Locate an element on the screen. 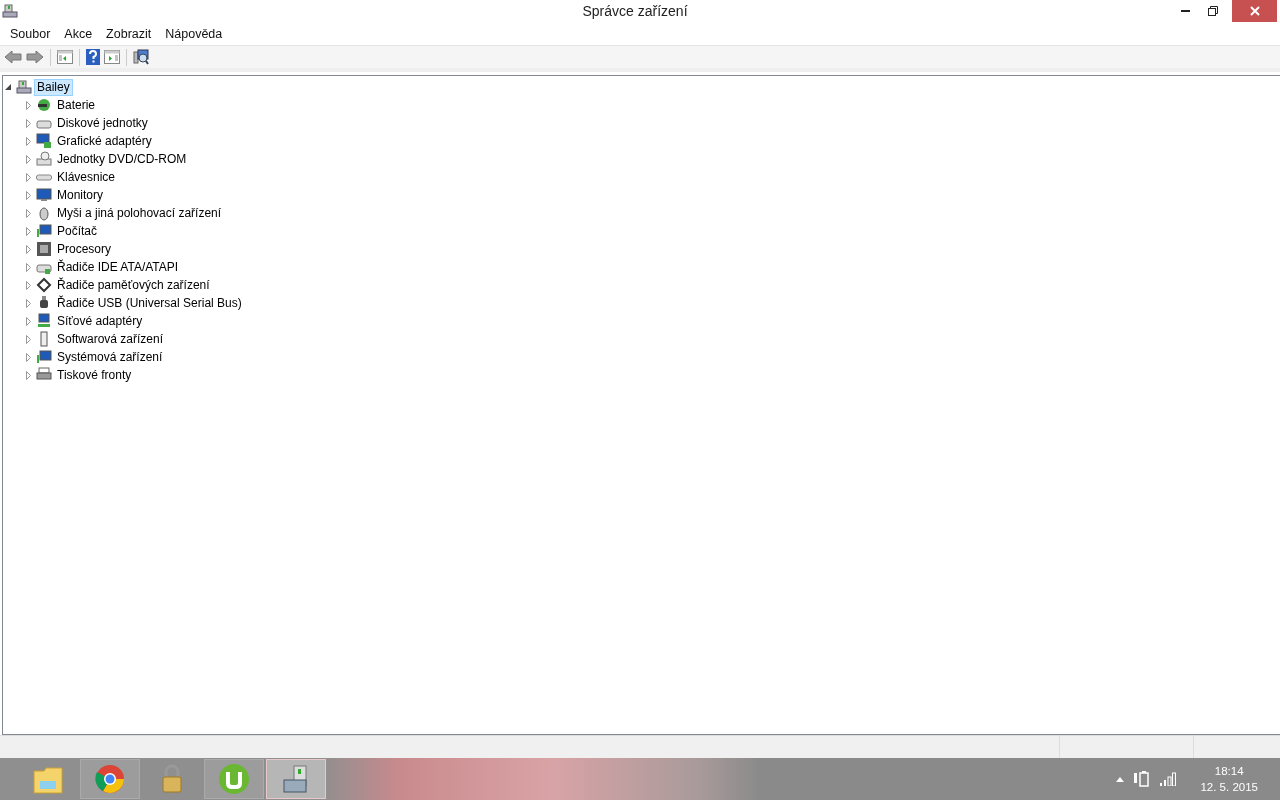 This screenshot has height=800, width=1280. network-adapter-icon is located at coordinates (44, 321).